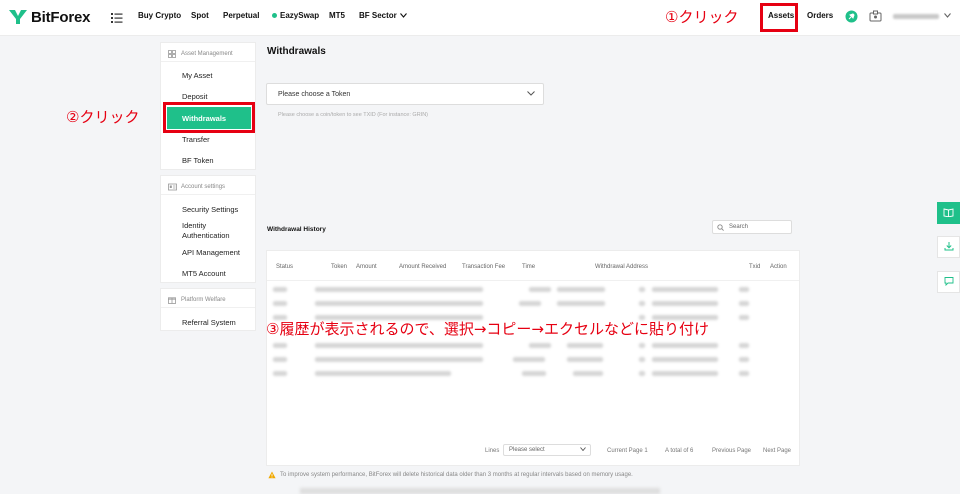 Image resolution: width=960 pixels, height=494 pixels. I want to click on logo-text: BitForex, so click(61, 17).